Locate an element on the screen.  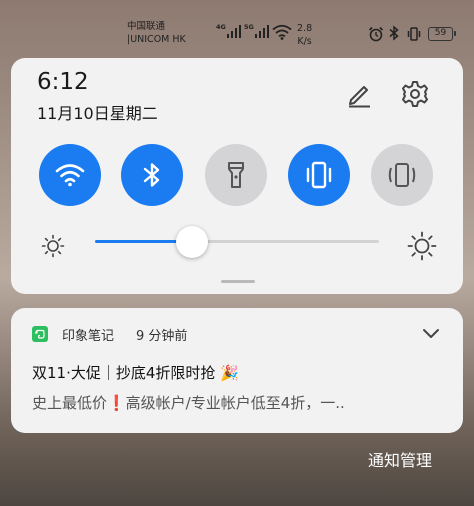
carrier-line2: |UNICOM HK is located at coordinates (156, 39).